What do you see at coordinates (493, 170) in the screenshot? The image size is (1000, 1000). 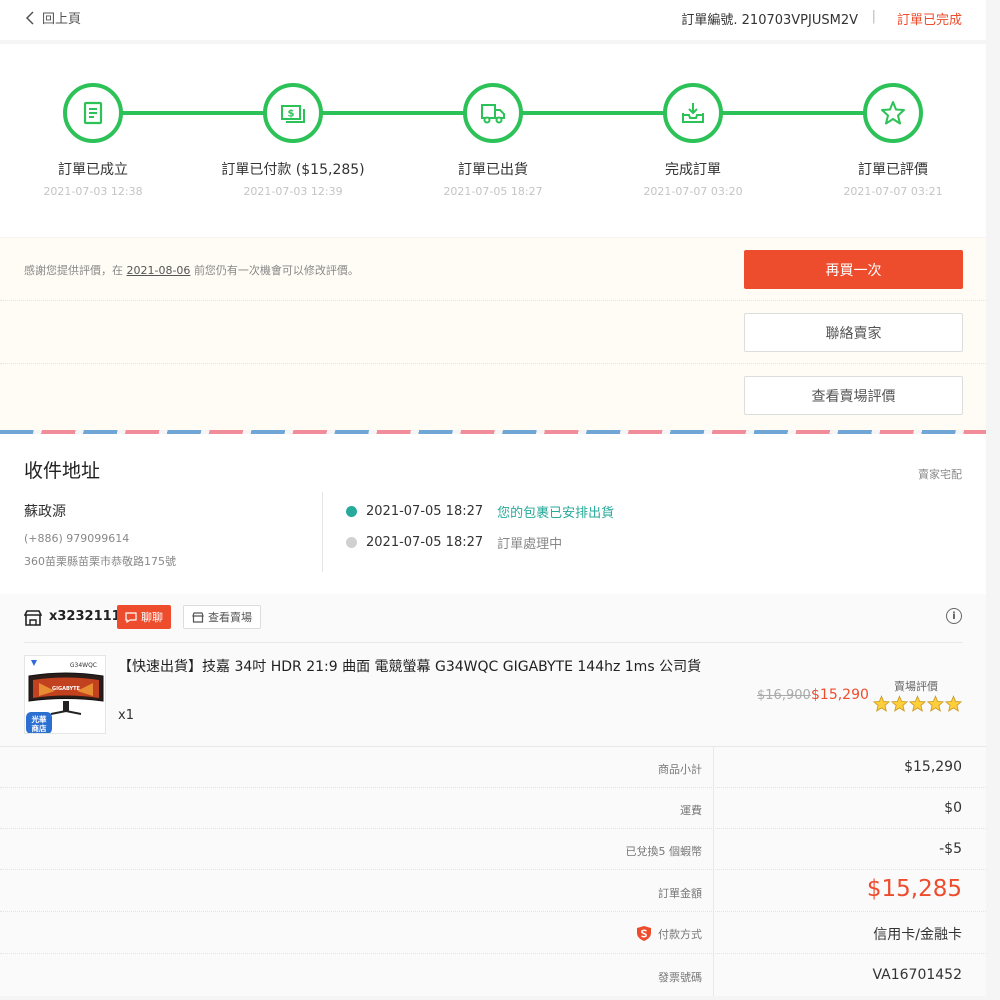 I see `step-label: 訂單已出貨` at bounding box center [493, 170].